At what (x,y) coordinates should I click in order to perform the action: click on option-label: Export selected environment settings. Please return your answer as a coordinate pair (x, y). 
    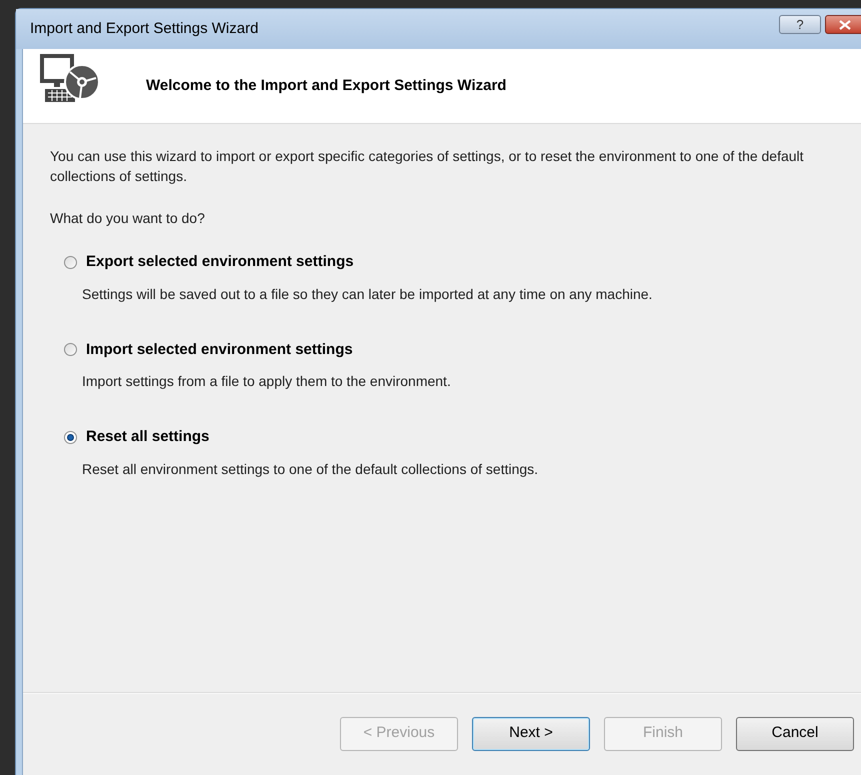
    Looking at the image, I should click on (220, 262).